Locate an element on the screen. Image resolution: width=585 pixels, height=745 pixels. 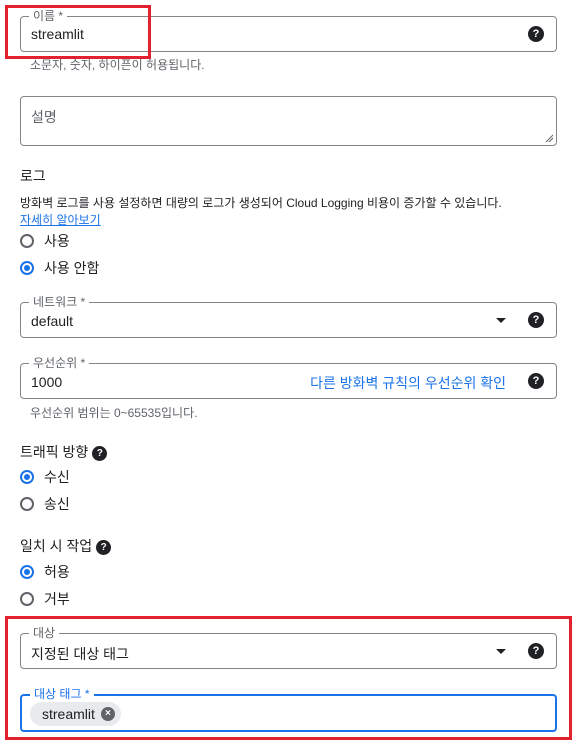
network-value: default is located at coordinates (52, 321).